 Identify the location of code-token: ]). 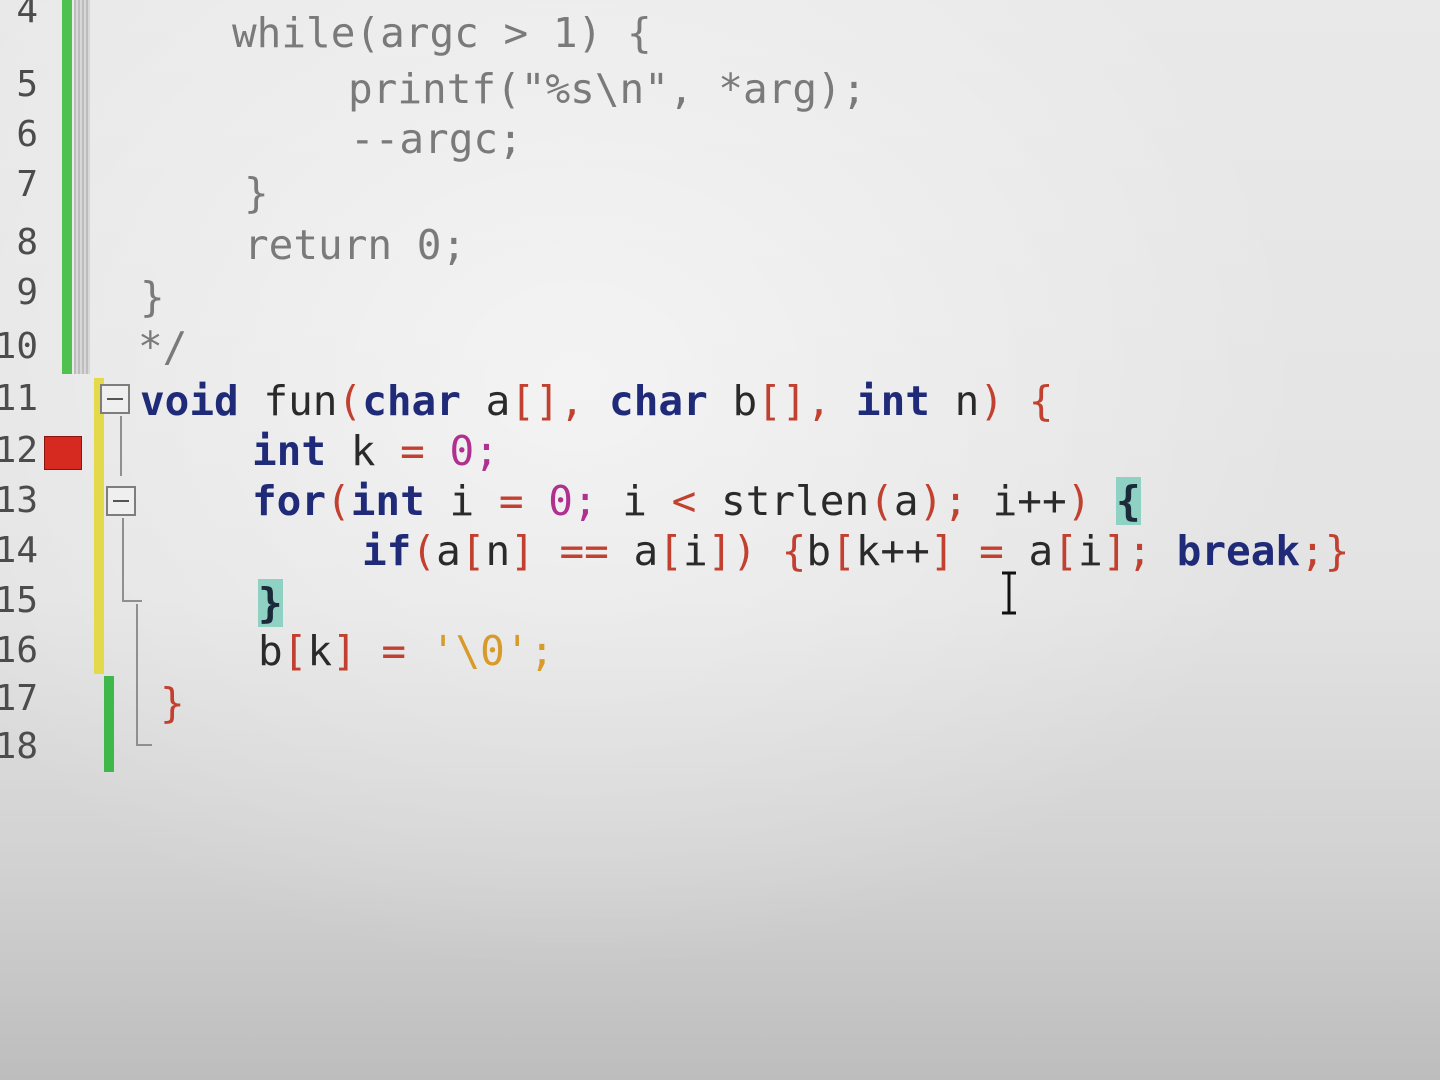
(732, 551).